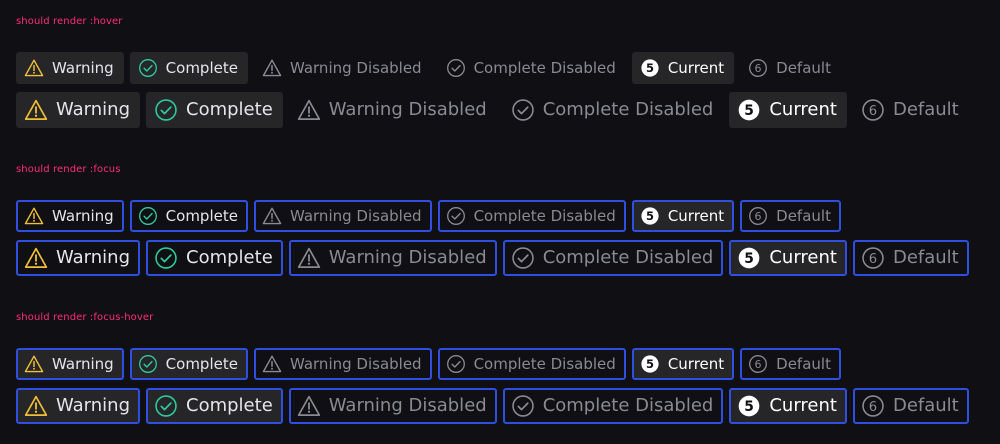 The image size is (1000, 444). What do you see at coordinates (85, 317) in the screenshot?
I see `section-title: should render :focus-hover` at bounding box center [85, 317].